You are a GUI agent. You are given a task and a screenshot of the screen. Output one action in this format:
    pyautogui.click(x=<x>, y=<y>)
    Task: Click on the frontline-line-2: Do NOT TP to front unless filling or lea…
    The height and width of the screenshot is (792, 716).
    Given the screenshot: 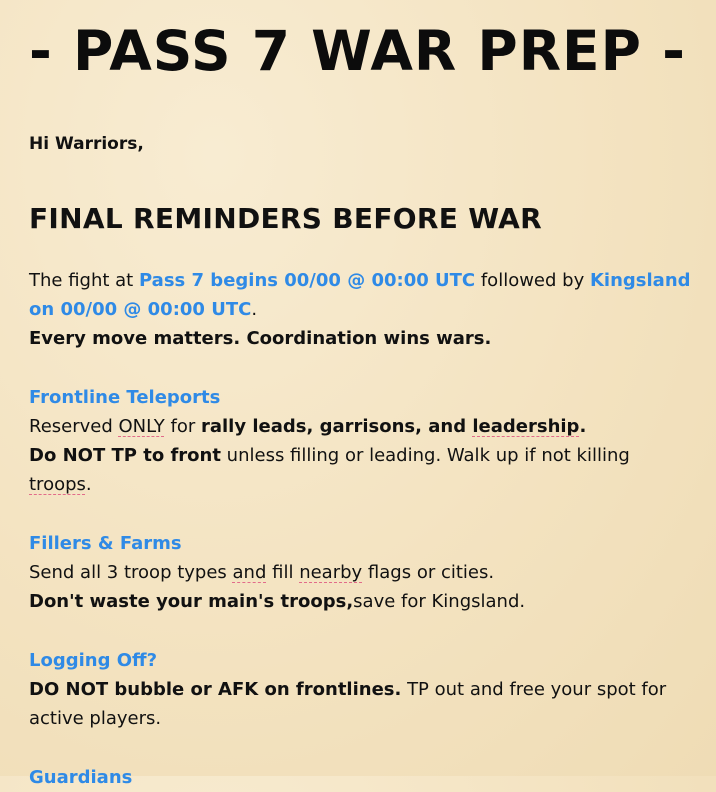 What is the action you would take?
    pyautogui.click(x=360, y=470)
    